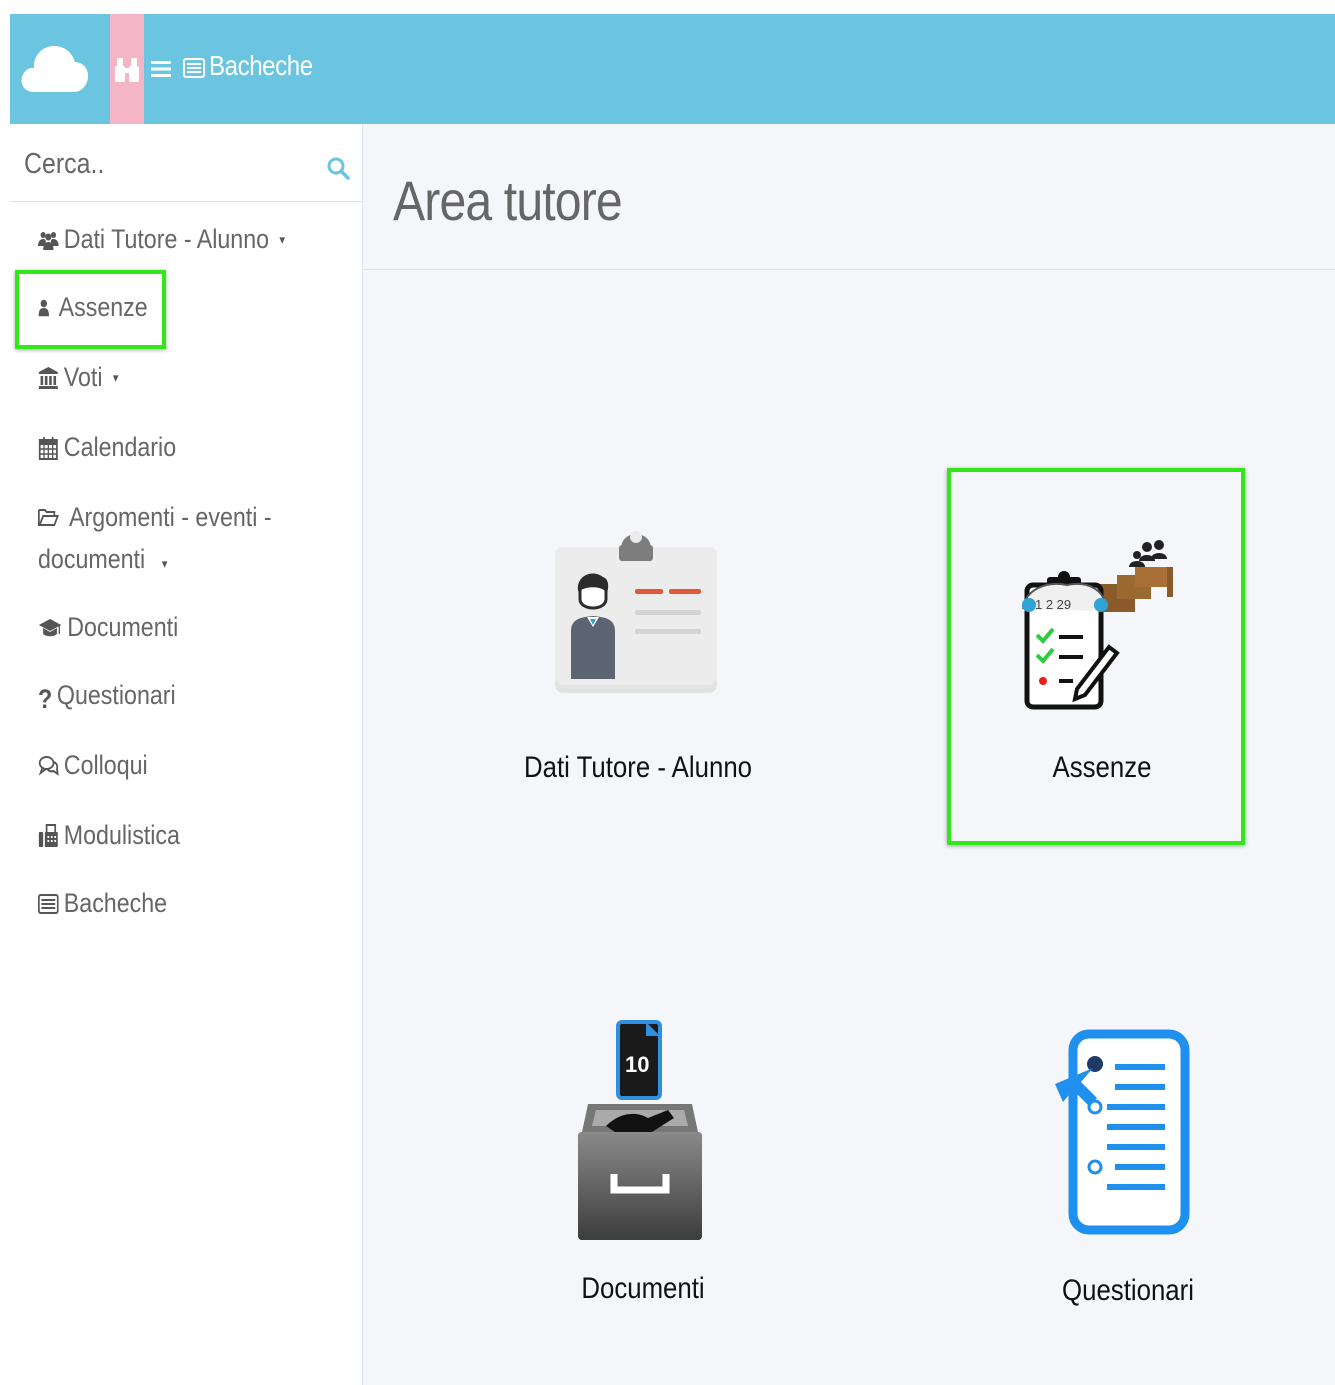  Describe the element at coordinates (849, 197) in the screenshot. I see `page-header: Area tutore` at that location.